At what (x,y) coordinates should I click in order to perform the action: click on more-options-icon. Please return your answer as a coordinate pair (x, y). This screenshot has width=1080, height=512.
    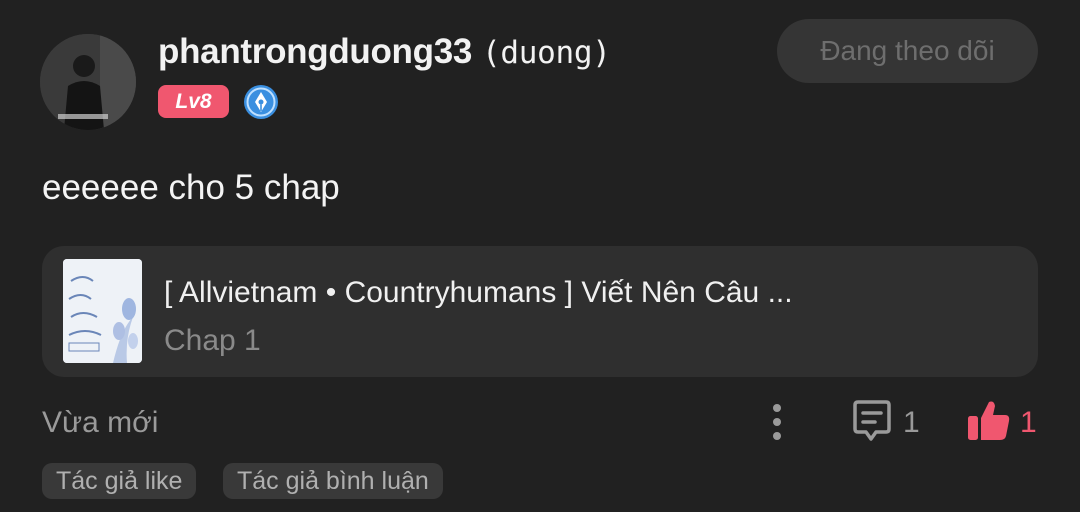
    Looking at the image, I should click on (777, 422).